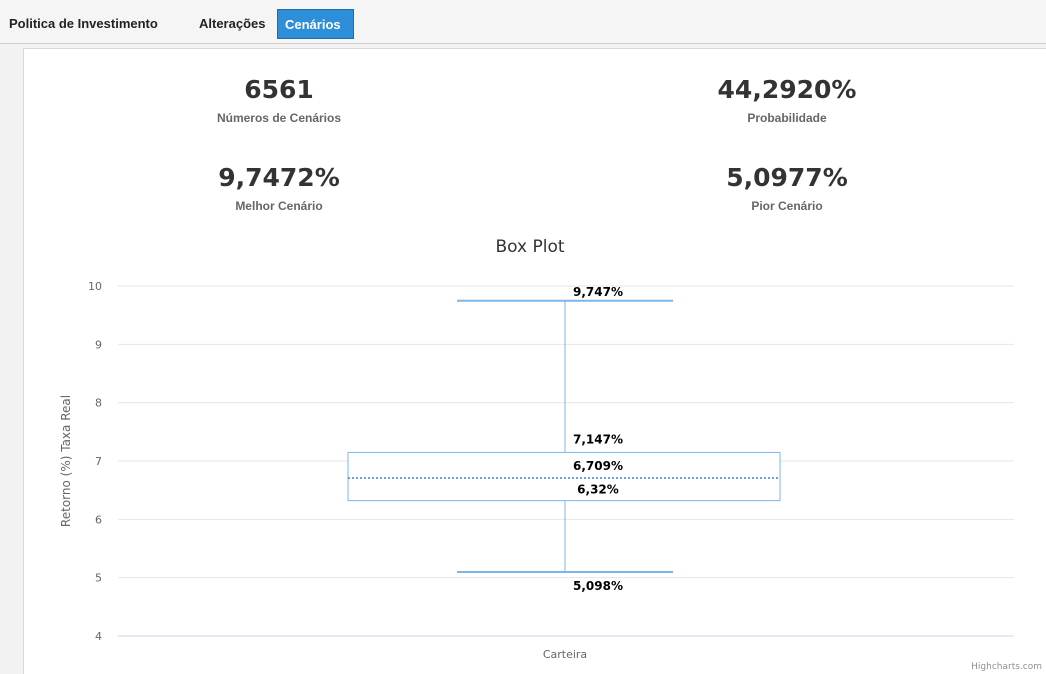 This screenshot has height=674, width=1046. Describe the element at coordinates (66, 461) in the screenshot. I see `y-axis-title: Retorno (%) Taxa Real` at that location.